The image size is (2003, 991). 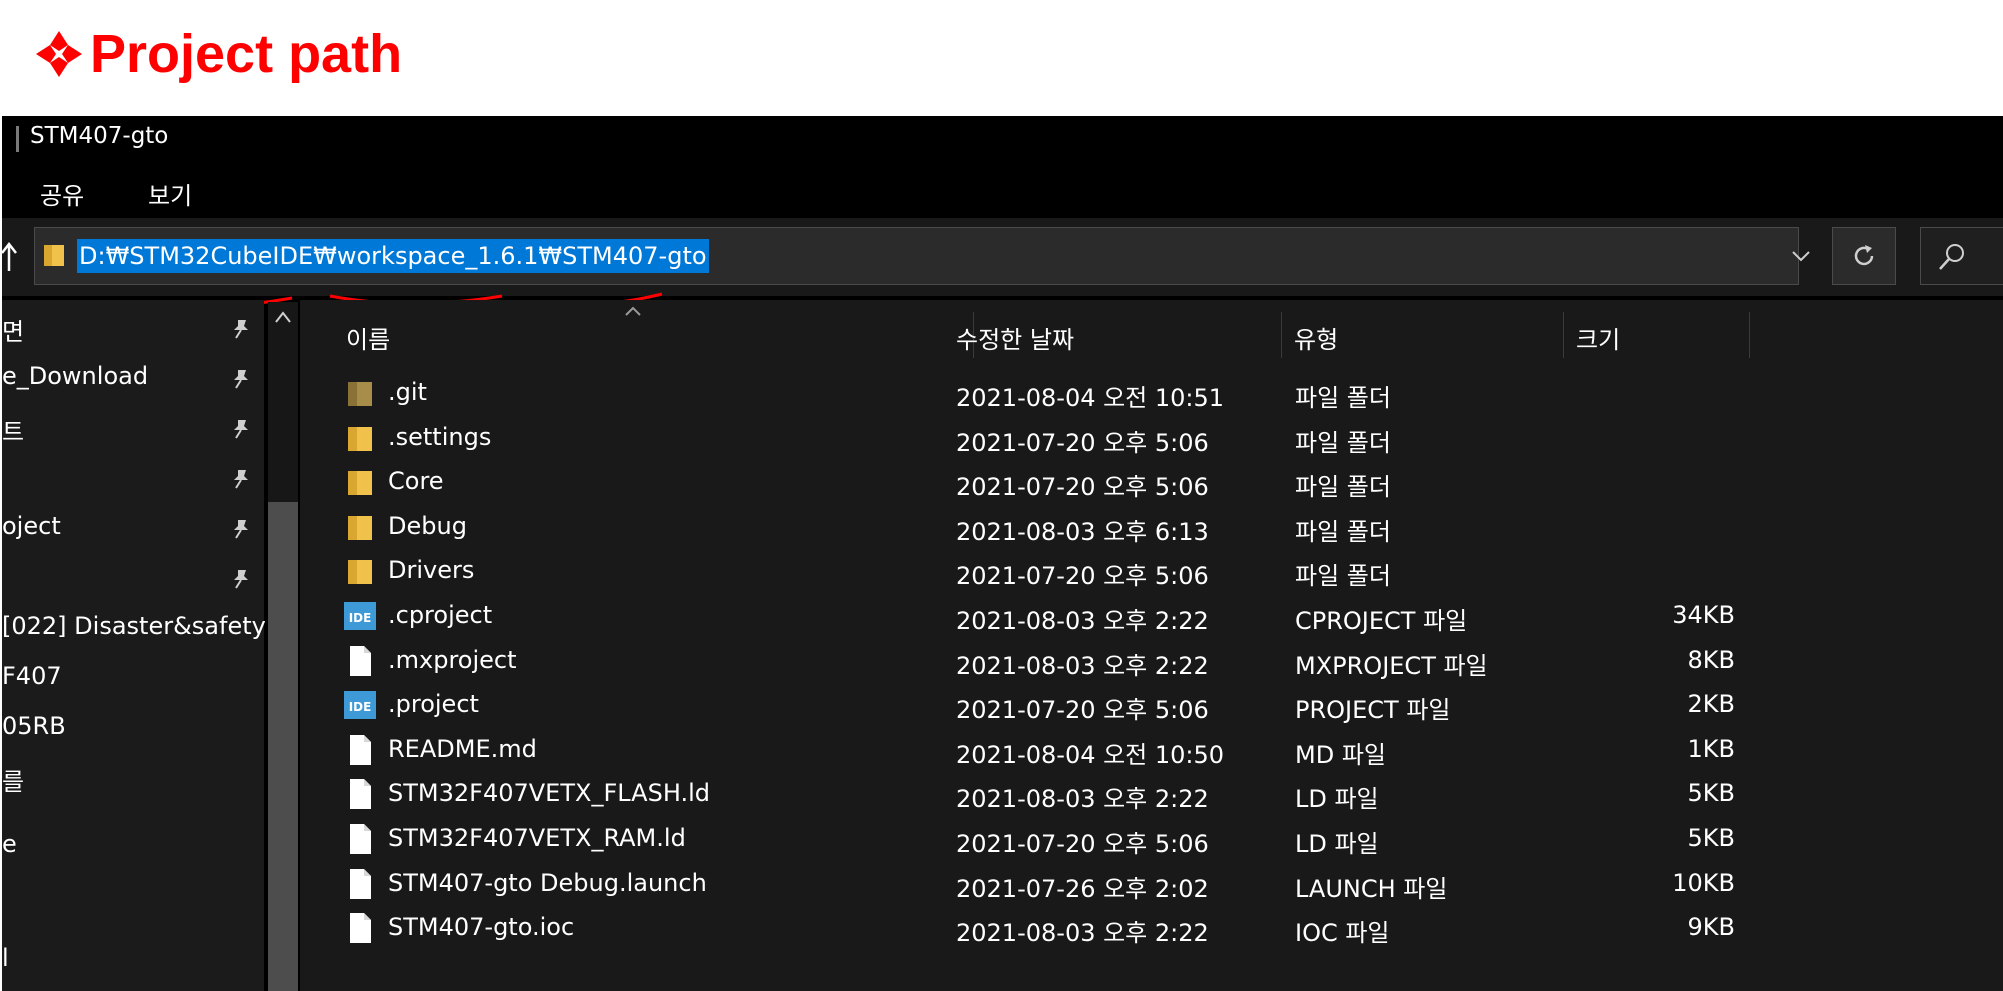 I want to click on chevron-up-icon, so click(x=283, y=317).